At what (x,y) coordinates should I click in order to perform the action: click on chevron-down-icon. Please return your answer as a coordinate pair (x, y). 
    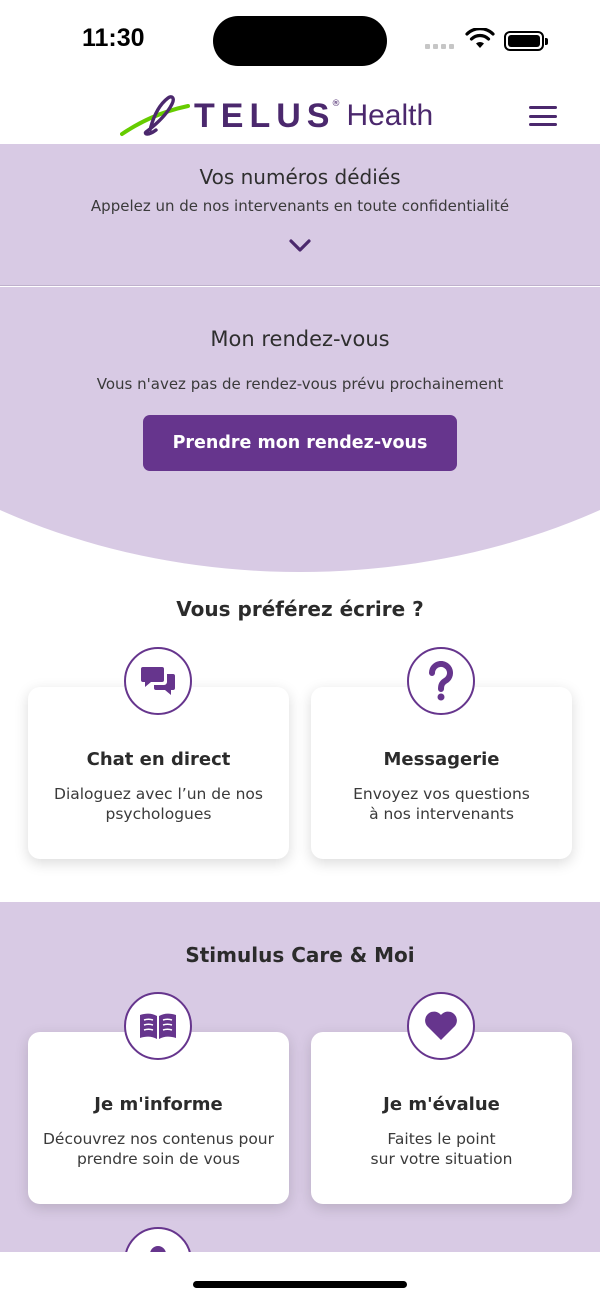
    Looking at the image, I should click on (300, 246).